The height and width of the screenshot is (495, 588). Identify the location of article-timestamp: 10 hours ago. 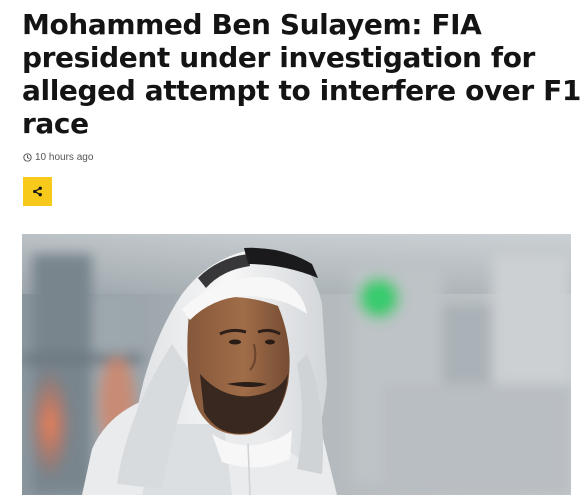
(64, 157).